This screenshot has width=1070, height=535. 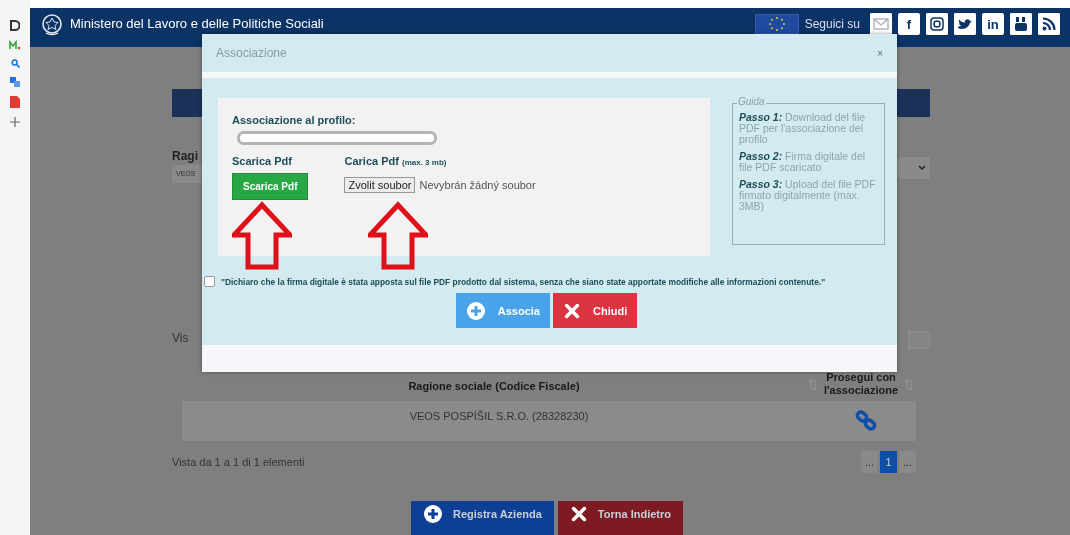 What do you see at coordinates (866, 421) in the screenshot?
I see `link-icon` at bounding box center [866, 421].